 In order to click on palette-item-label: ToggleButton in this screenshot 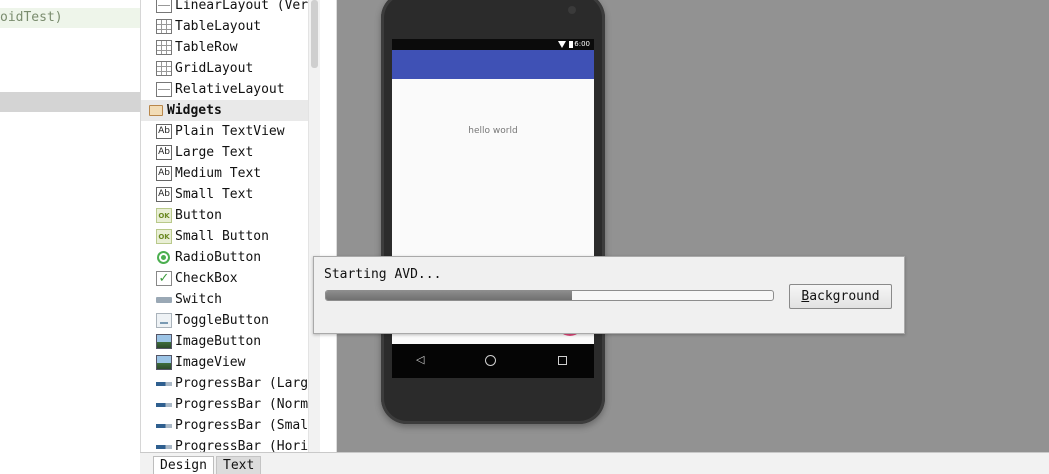, I will do `click(222, 320)`.